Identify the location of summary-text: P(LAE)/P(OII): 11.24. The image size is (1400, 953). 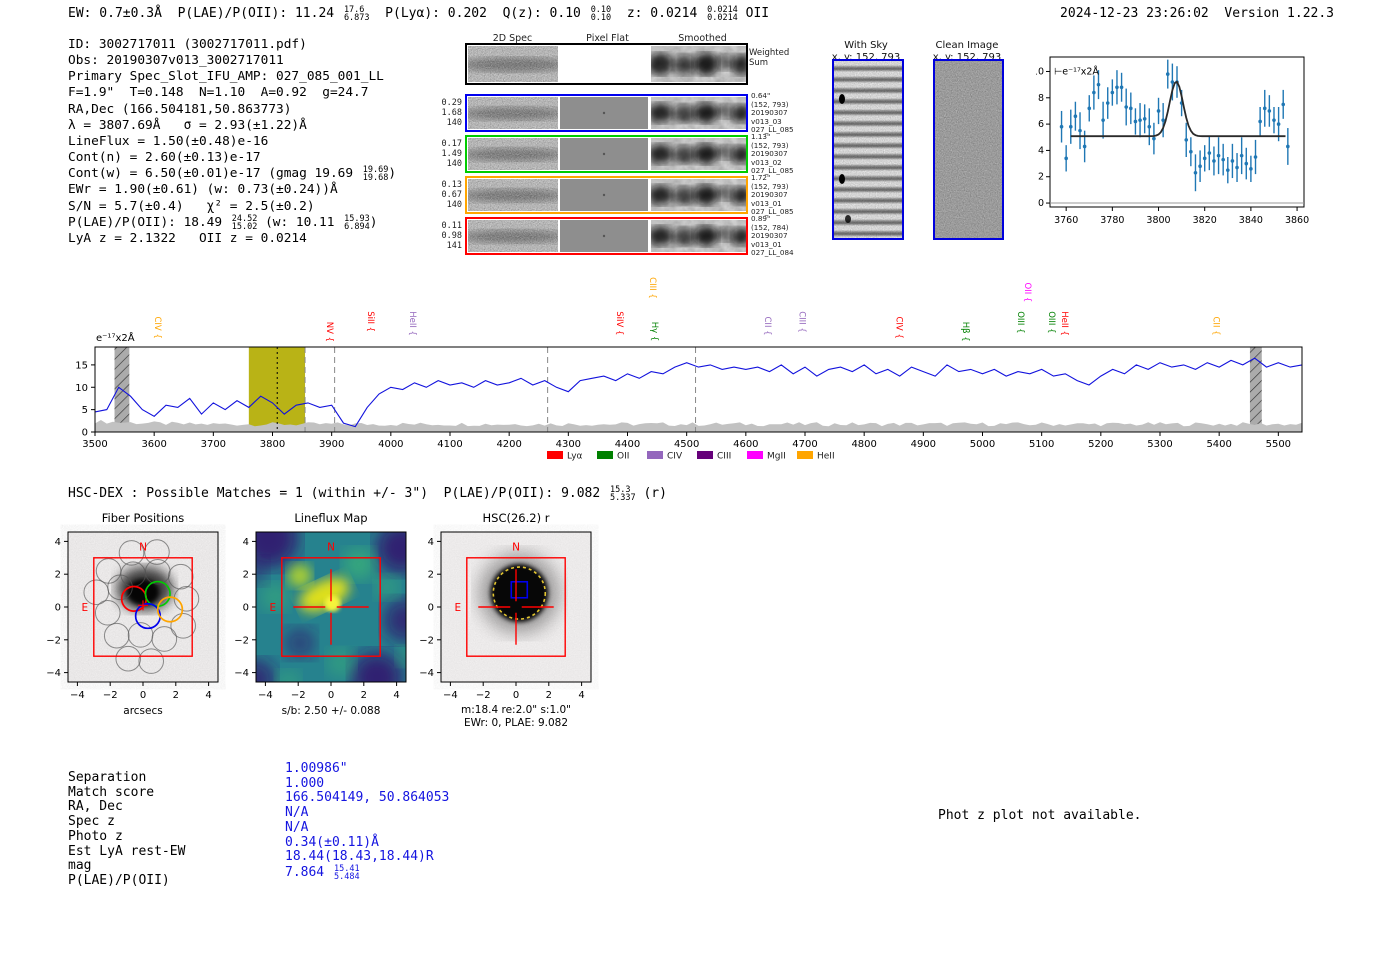
(251, 13).